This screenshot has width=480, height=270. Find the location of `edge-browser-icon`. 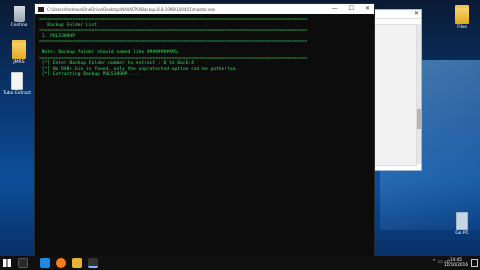

edge-browser-icon is located at coordinates (45, 263).